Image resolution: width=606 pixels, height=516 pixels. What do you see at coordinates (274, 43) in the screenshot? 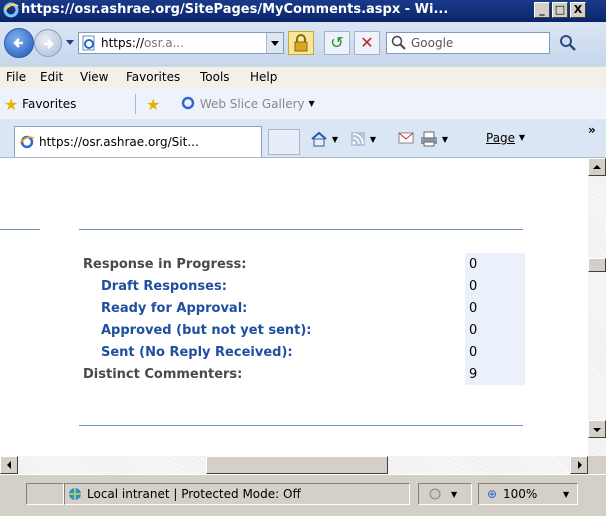
I see `address-dropdown-button` at bounding box center [274, 43].